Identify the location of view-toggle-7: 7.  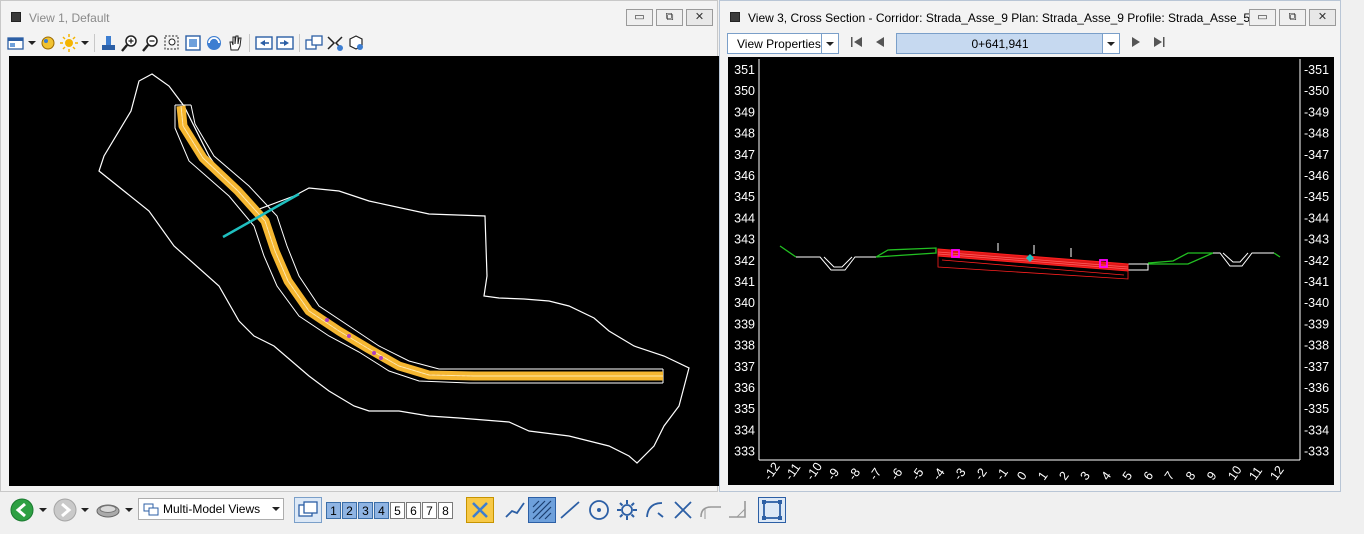
(429, 510).